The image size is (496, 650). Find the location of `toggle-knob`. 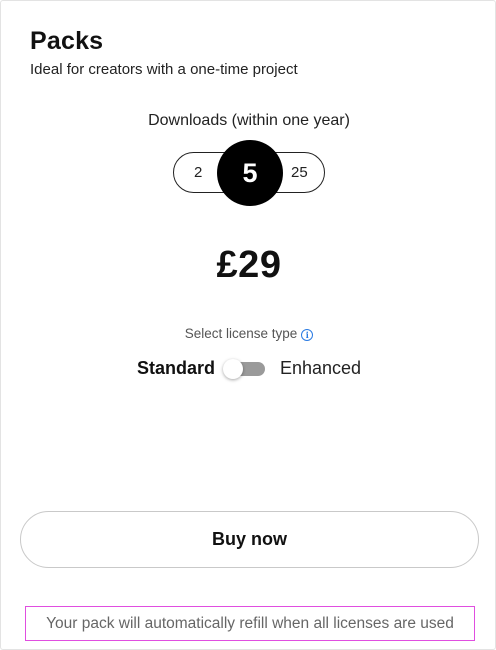

toggle-knob is located at coordinates (233, 369).